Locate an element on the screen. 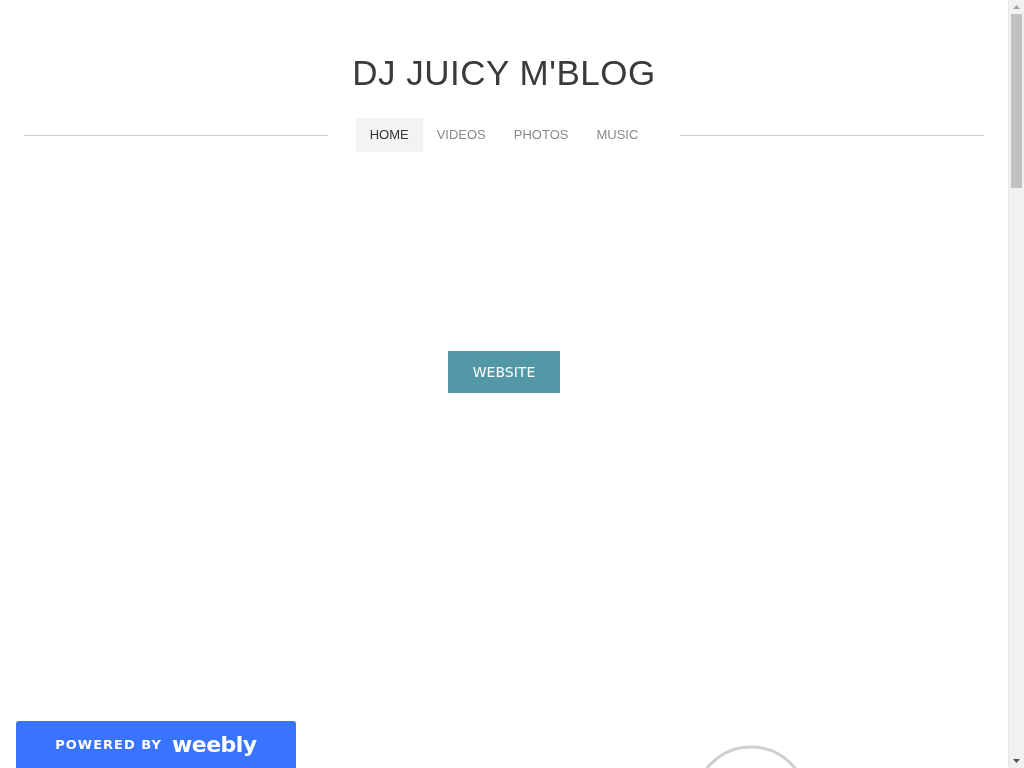  nav-link: VIDEOS is located at coordinates (461, 135).